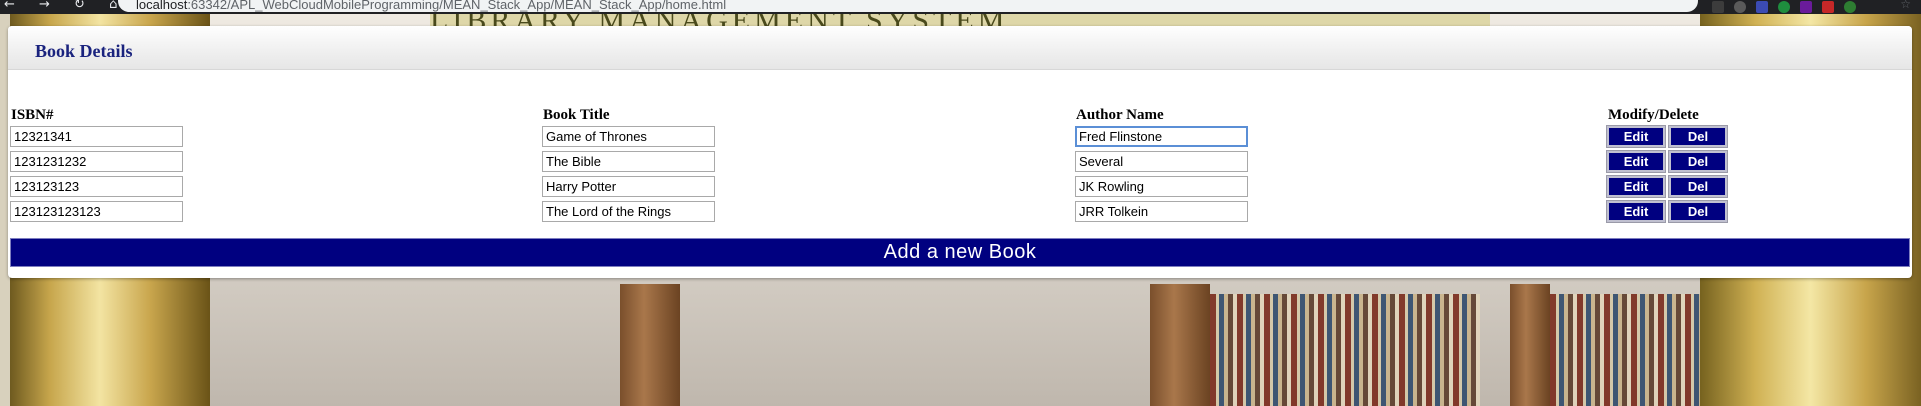 The height and width of the screenshot is (406, 1921). I want to click on column-header-actions: Modify/Delete, so click(1653, 115).